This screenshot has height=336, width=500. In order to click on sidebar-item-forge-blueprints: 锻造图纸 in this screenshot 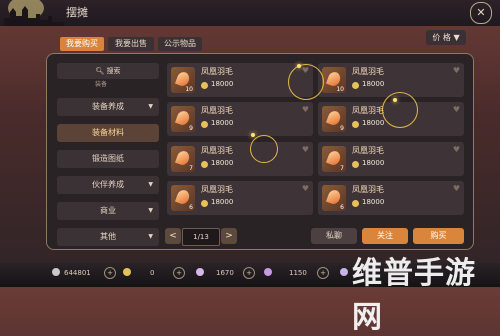, I will do `click(108, 159)`.